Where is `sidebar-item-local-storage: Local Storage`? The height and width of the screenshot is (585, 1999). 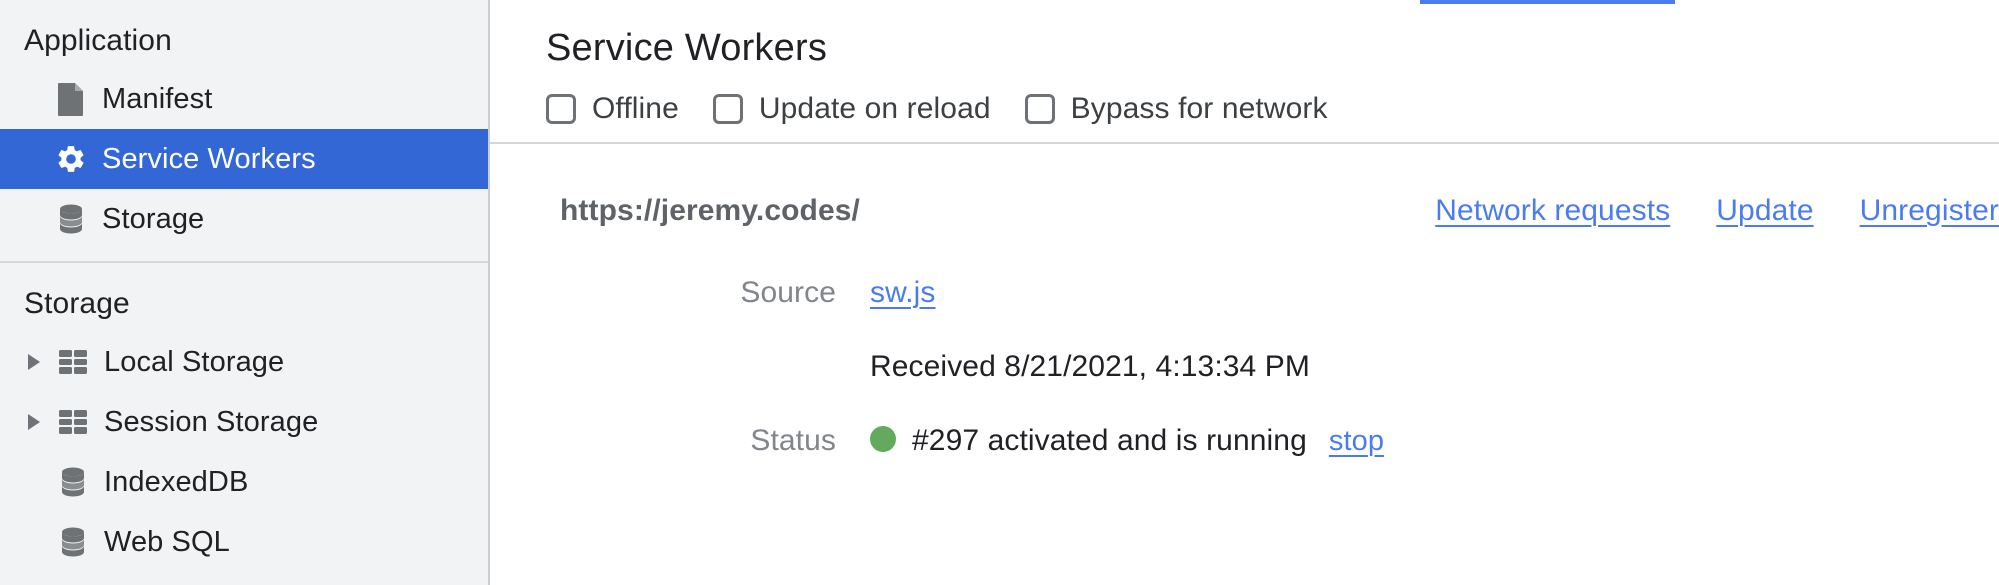
sidebar-item-local-storage: Local Storage is located at coordinates (244, 362).